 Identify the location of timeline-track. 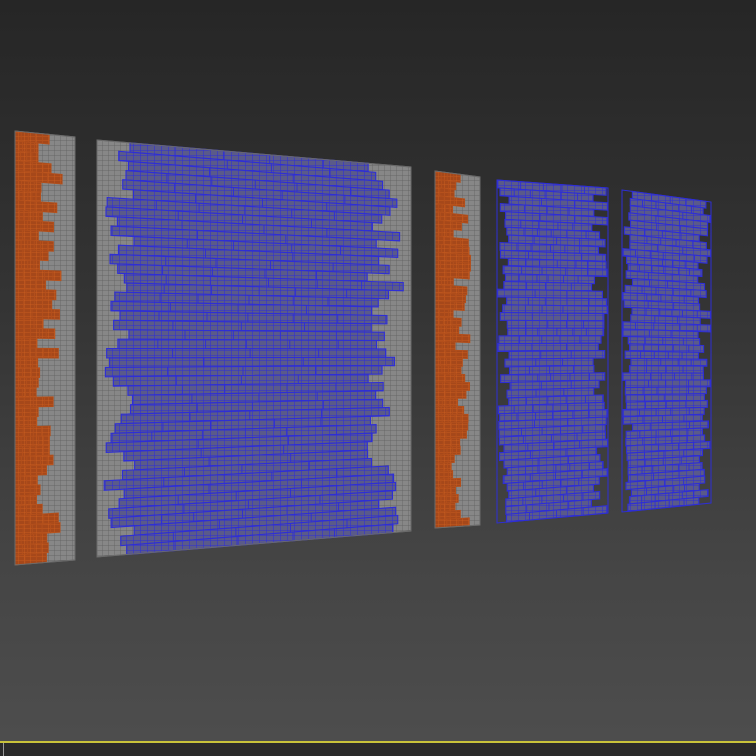
(378, 749).